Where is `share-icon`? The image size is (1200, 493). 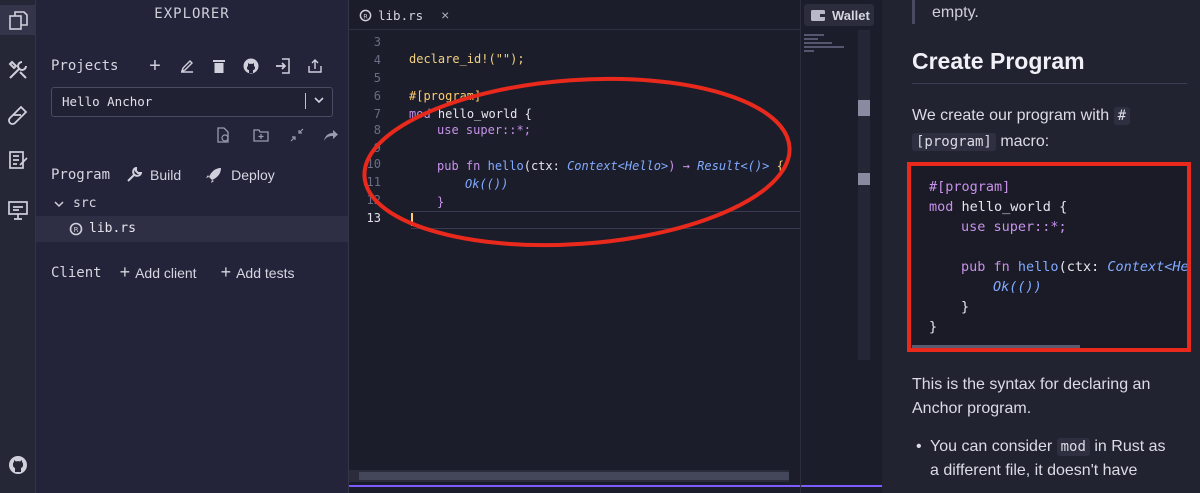 share-icon is located at coordinates (331, 135).